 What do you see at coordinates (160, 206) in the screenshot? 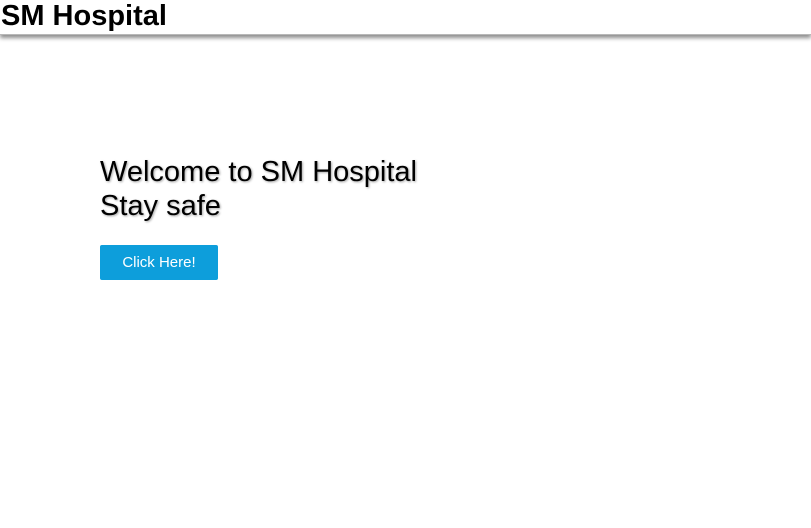
I see `hero-tagline: Stay safe` at bounding box center [160, 206].